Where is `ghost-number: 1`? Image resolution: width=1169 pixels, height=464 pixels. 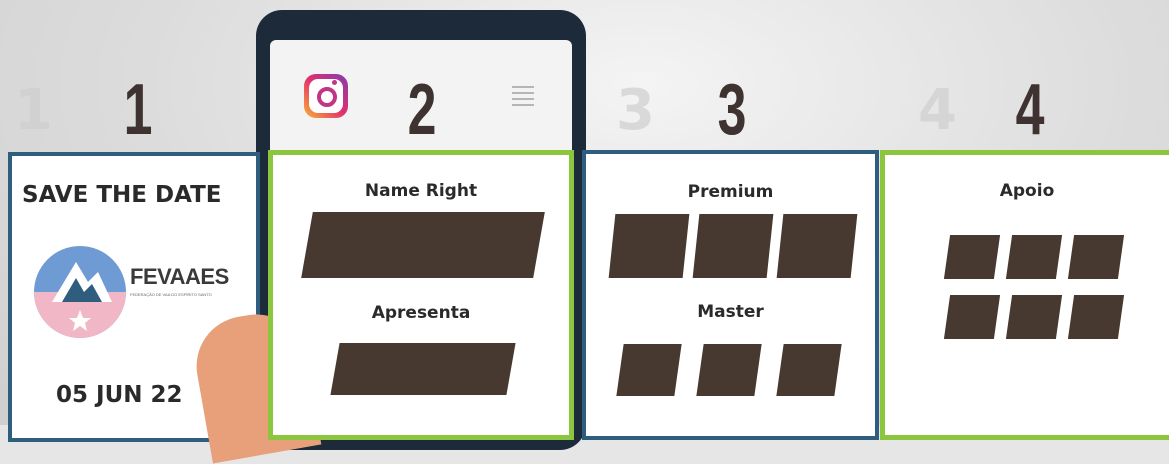 ghost-number: 1 is located at coordinates (33, 110).